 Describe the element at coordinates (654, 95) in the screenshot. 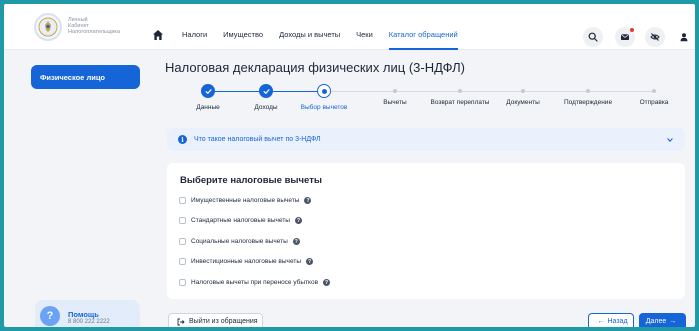

I see `step-submission: Отправка` at that location.